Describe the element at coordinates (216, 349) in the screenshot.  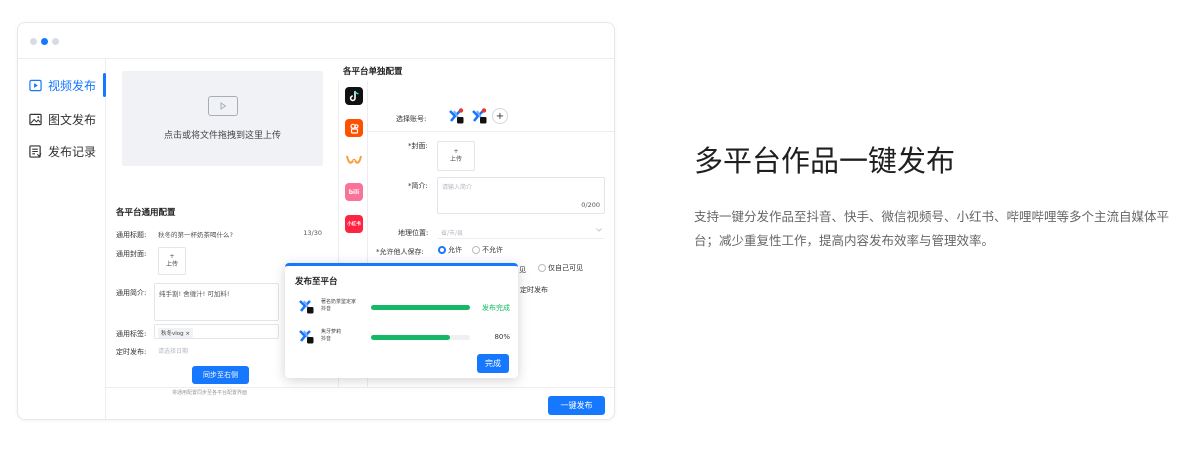
I see `schedule-date-input: 请选择日期` at that location.